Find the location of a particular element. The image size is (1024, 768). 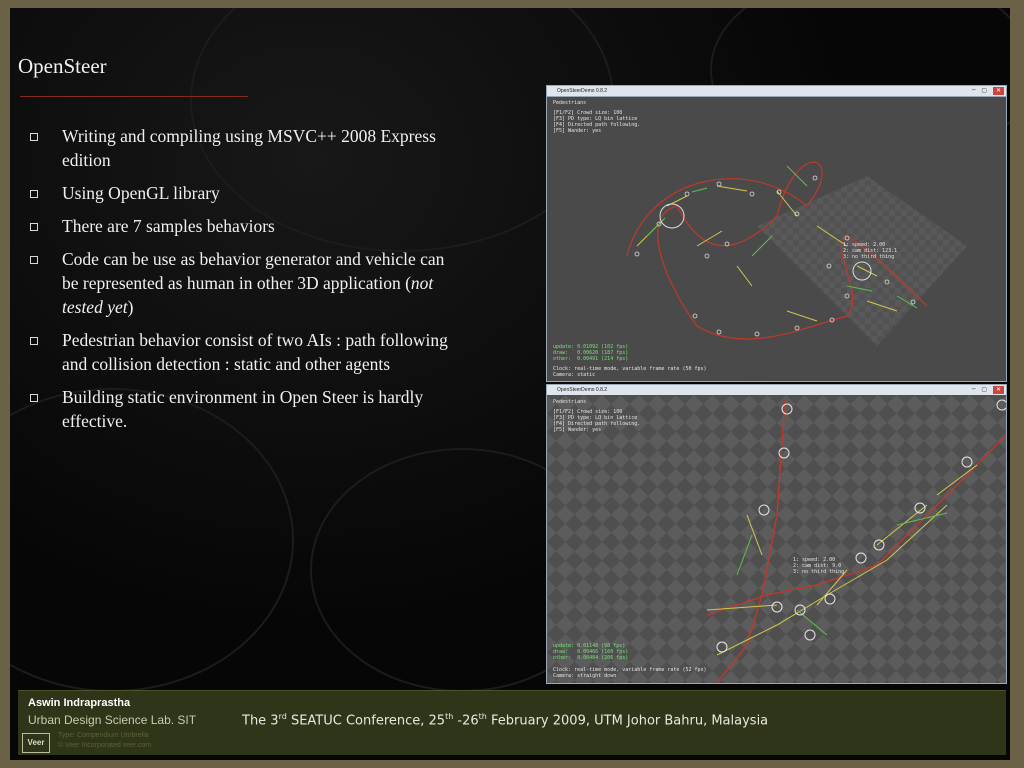

title-underline is located at coordinates (134, 96).